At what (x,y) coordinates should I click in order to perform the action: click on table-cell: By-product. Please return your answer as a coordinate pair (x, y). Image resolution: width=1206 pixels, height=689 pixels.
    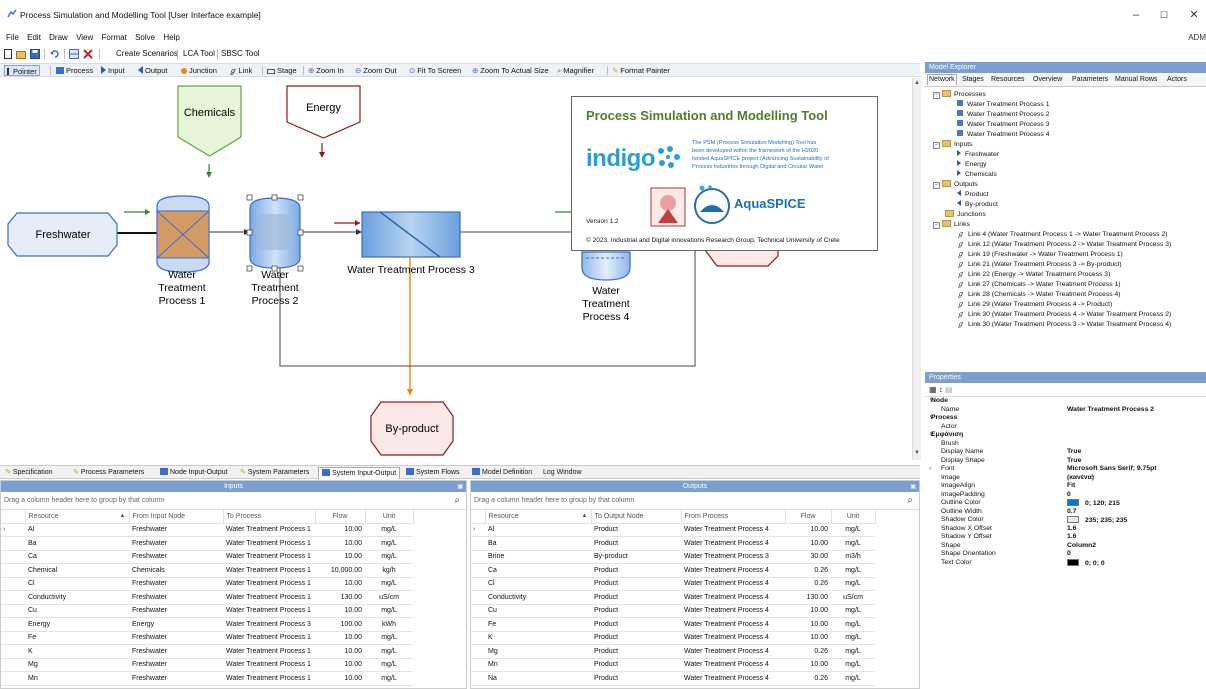
    Looking at the image, I should click on (636, 557).